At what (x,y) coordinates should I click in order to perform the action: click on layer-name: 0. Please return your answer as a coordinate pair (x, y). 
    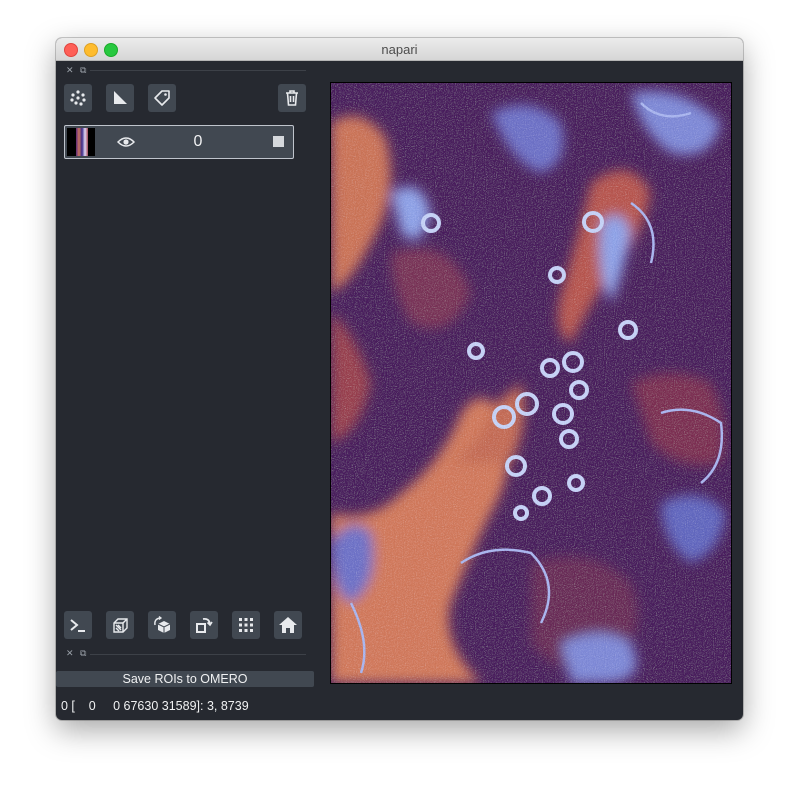
    Looking at the image, I should click on (198, 142).